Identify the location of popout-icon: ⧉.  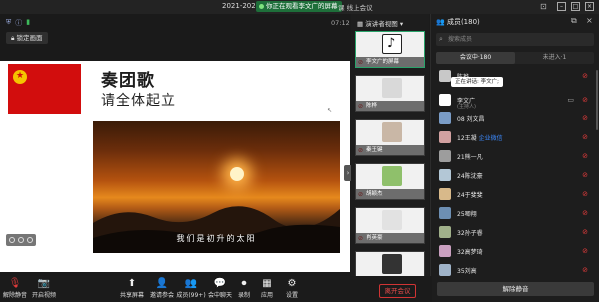
(574, 21).